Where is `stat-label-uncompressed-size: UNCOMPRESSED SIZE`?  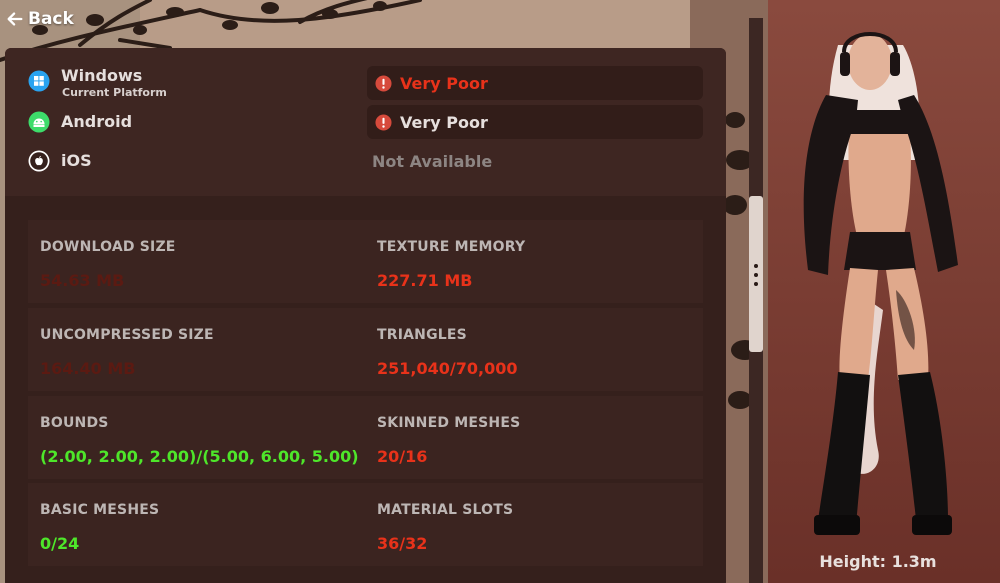
stat-label-uncompressed-size: UNCOMPRESSED SIZE is located at coordinates (127, 335).